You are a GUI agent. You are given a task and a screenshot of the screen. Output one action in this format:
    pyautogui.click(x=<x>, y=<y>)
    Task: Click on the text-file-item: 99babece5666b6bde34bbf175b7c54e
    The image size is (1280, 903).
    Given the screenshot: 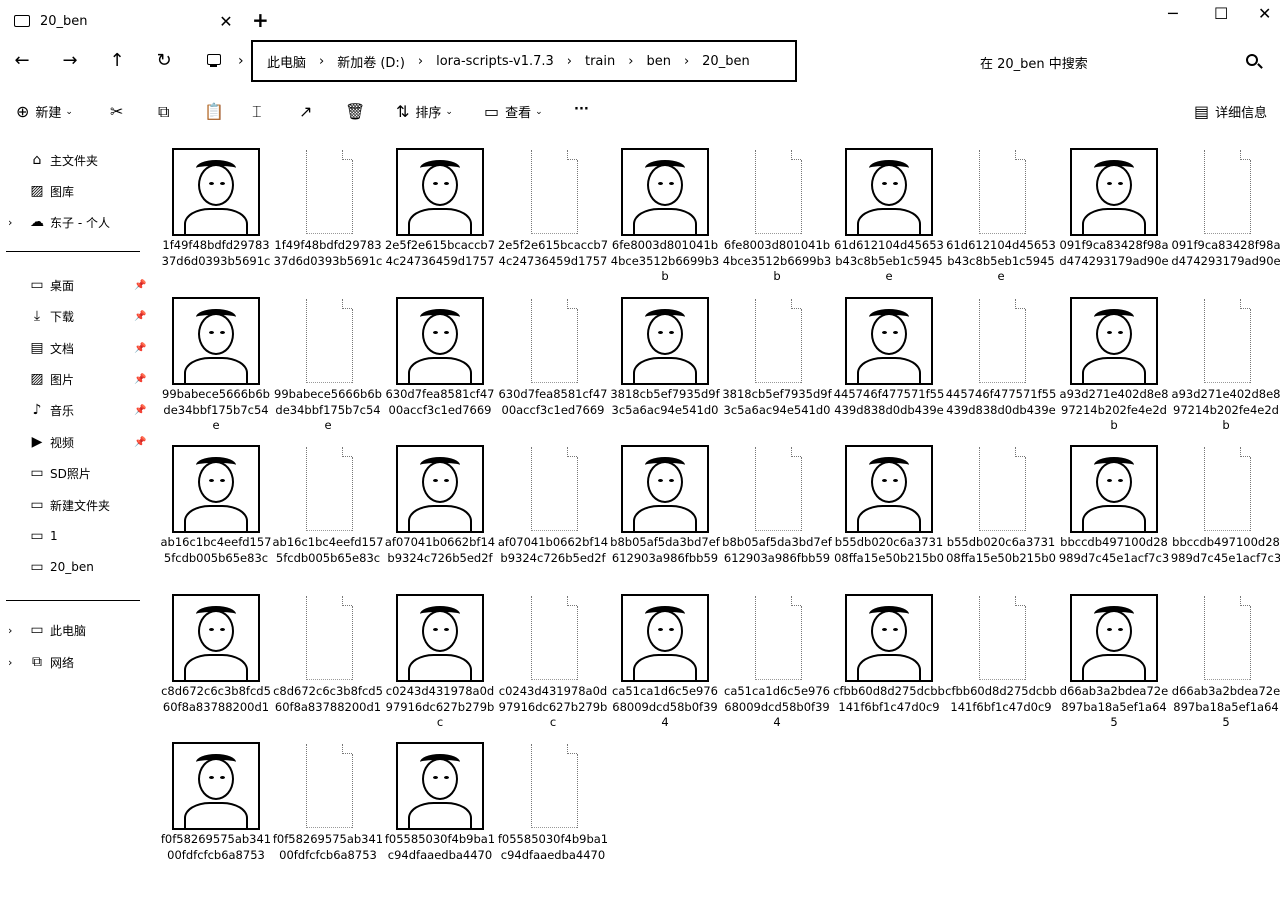 What is the action you would take?
    pyautogui.click(x=328, y=367)
    